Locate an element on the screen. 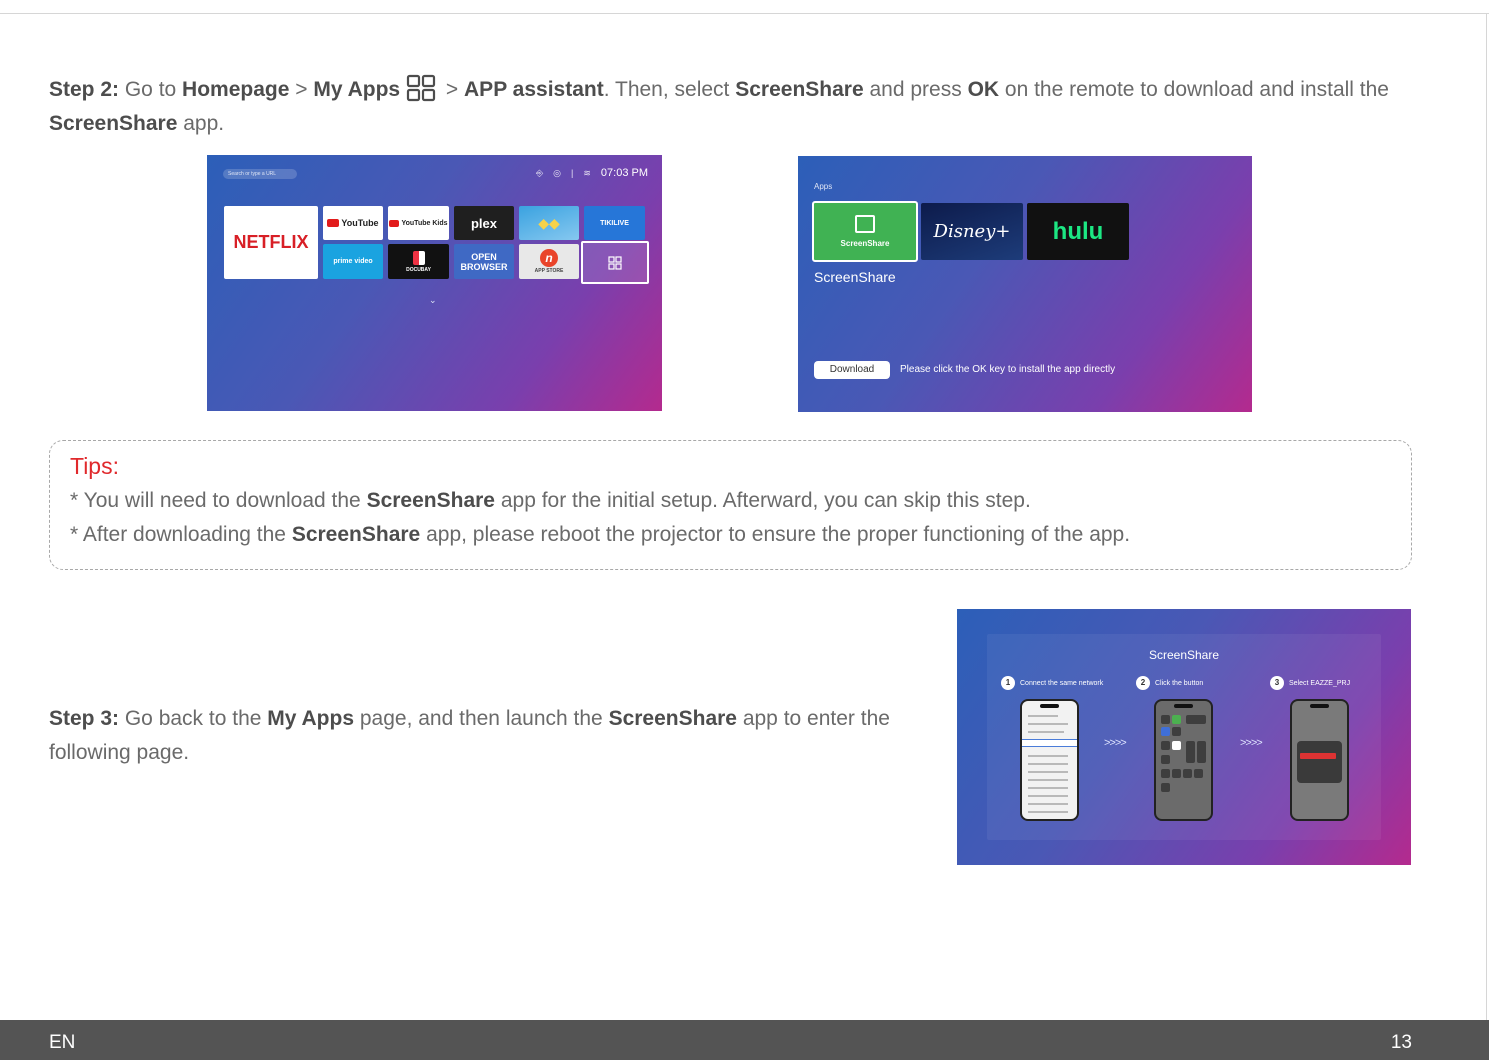 The image size is (1489, 1060). youtube-tile: YouTube is located at coordinates (353, 223).